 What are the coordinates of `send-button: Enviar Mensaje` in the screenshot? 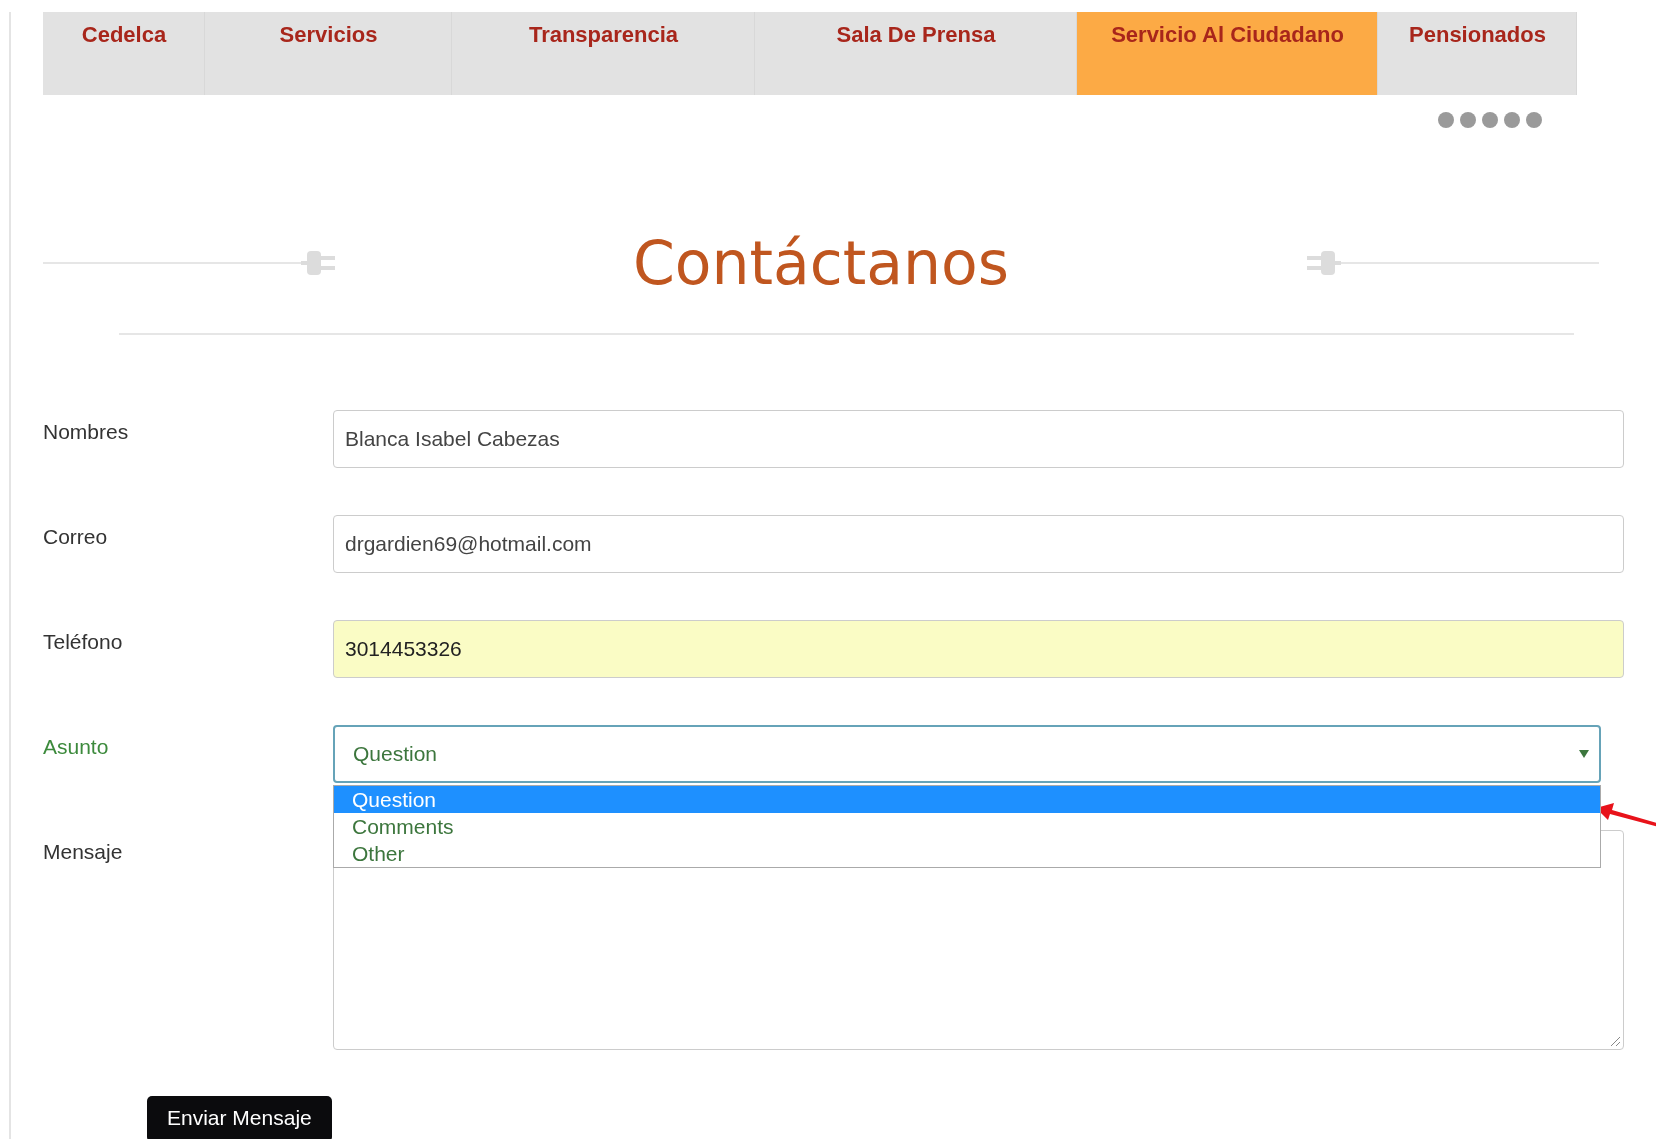 It's located at (239, 1117).